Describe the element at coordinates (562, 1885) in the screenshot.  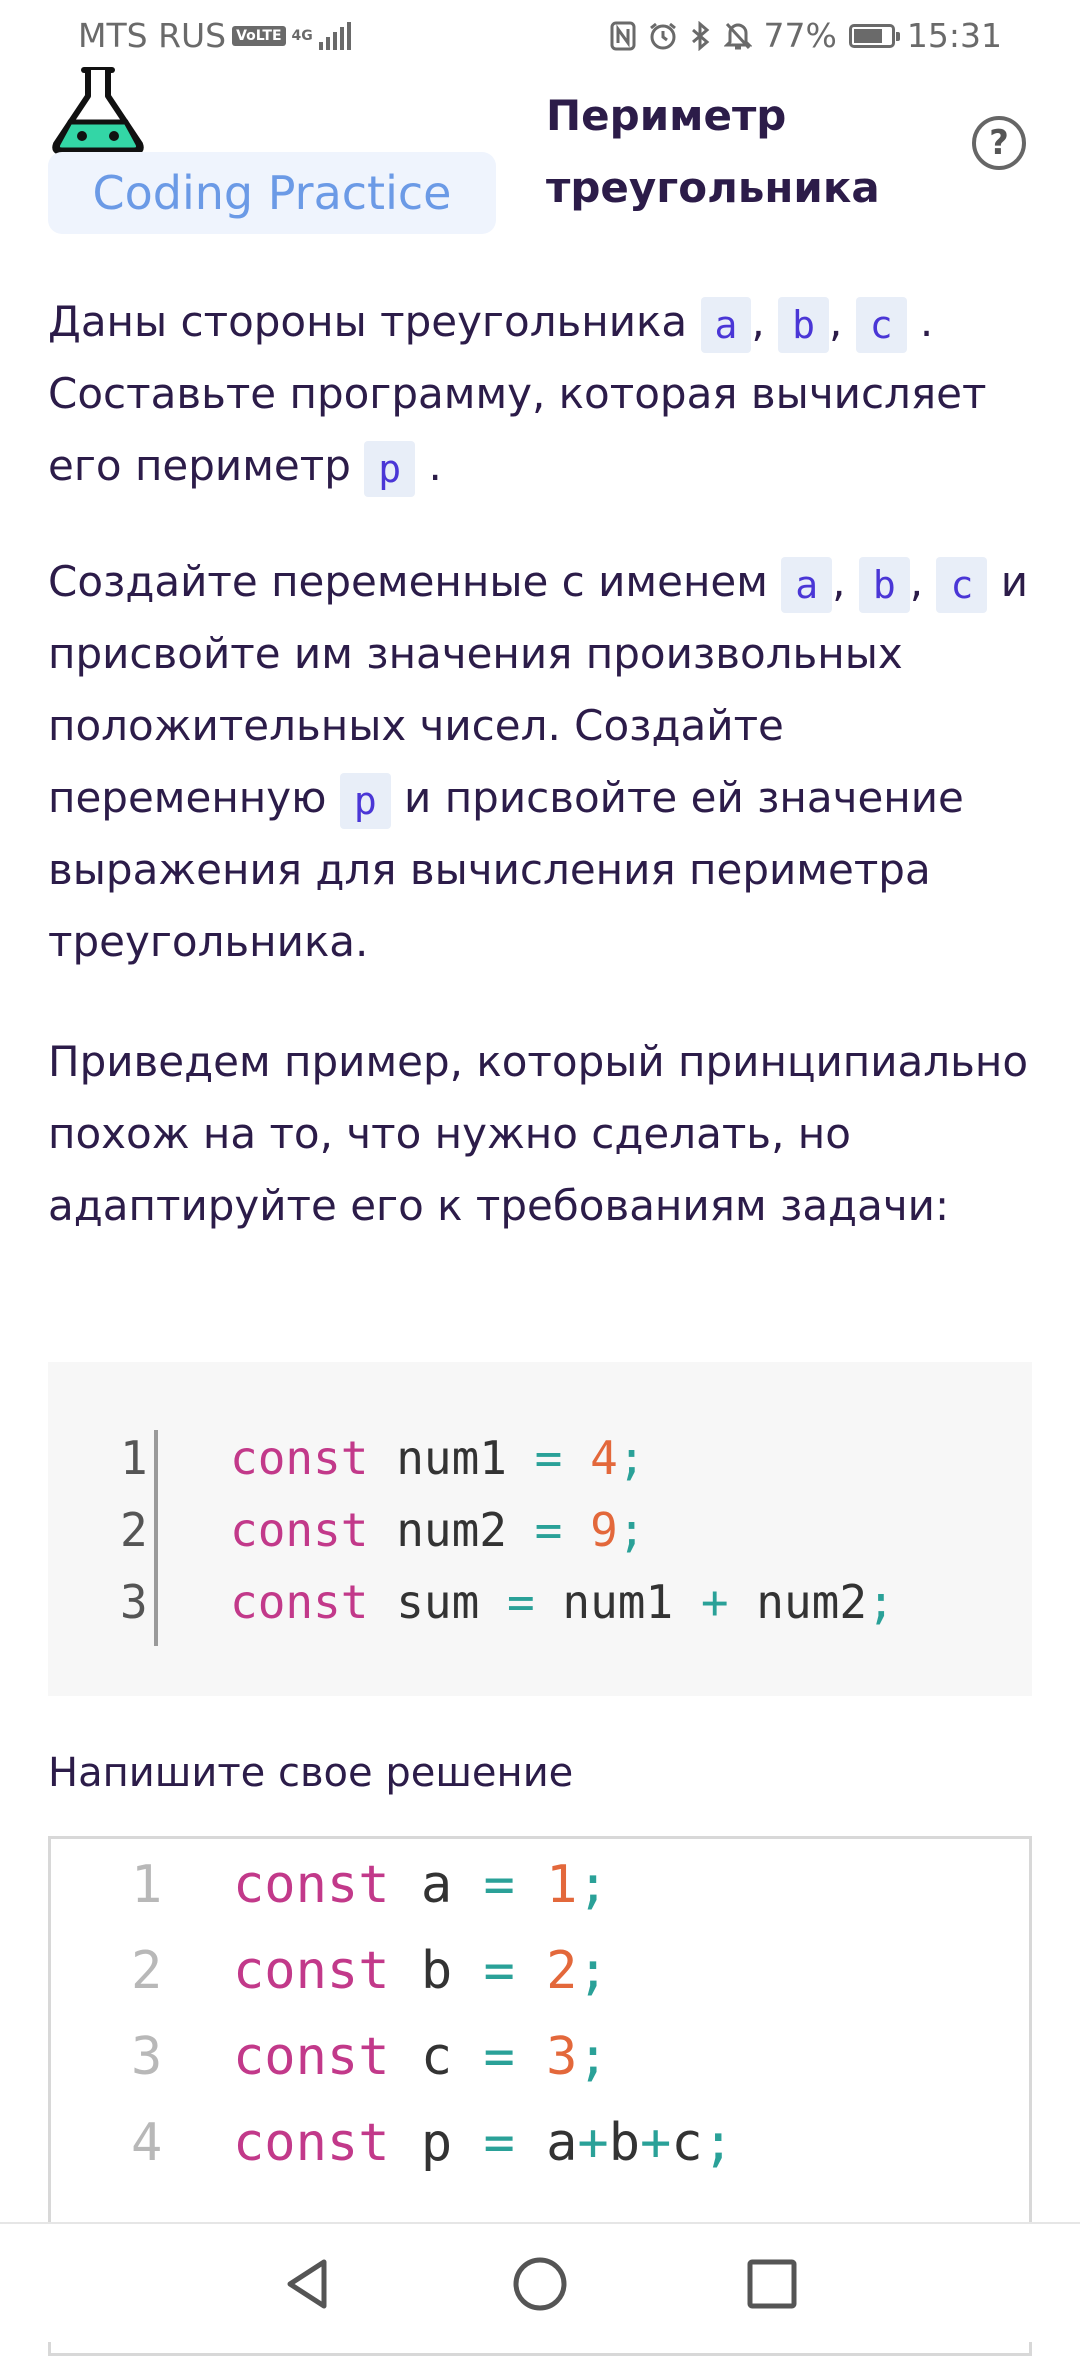
I see `number-literal: 1` at that location.